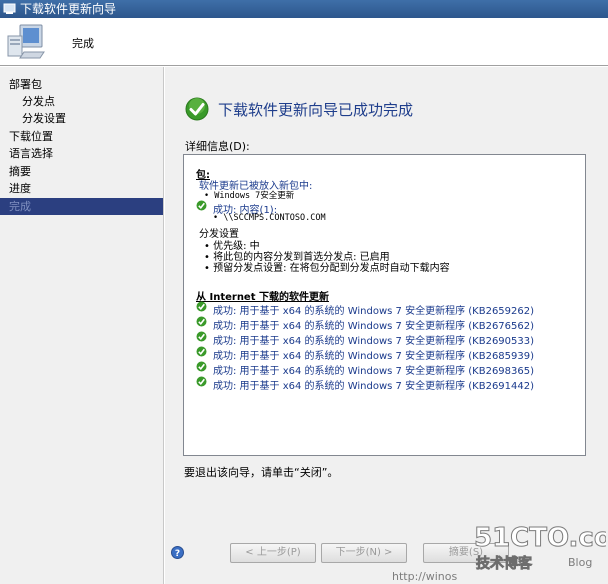 This screenshot has width=608, height=584. I want to click on package-name: • Windows 7安全更新, so click(249, 196).